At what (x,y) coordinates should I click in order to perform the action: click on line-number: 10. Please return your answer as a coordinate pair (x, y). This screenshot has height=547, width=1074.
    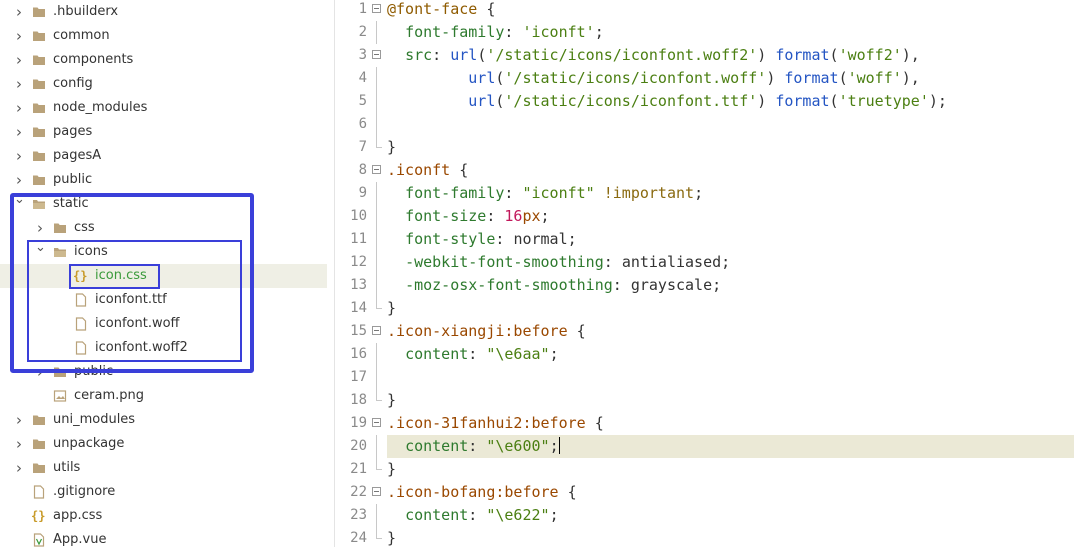
    Looking at the image, I should click on (358, 216).